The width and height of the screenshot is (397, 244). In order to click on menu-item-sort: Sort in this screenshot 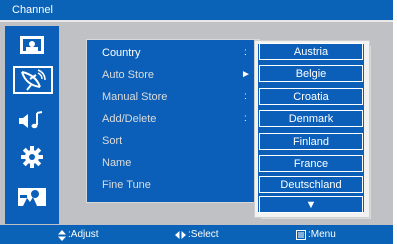, I will do `click(112, 141)`.